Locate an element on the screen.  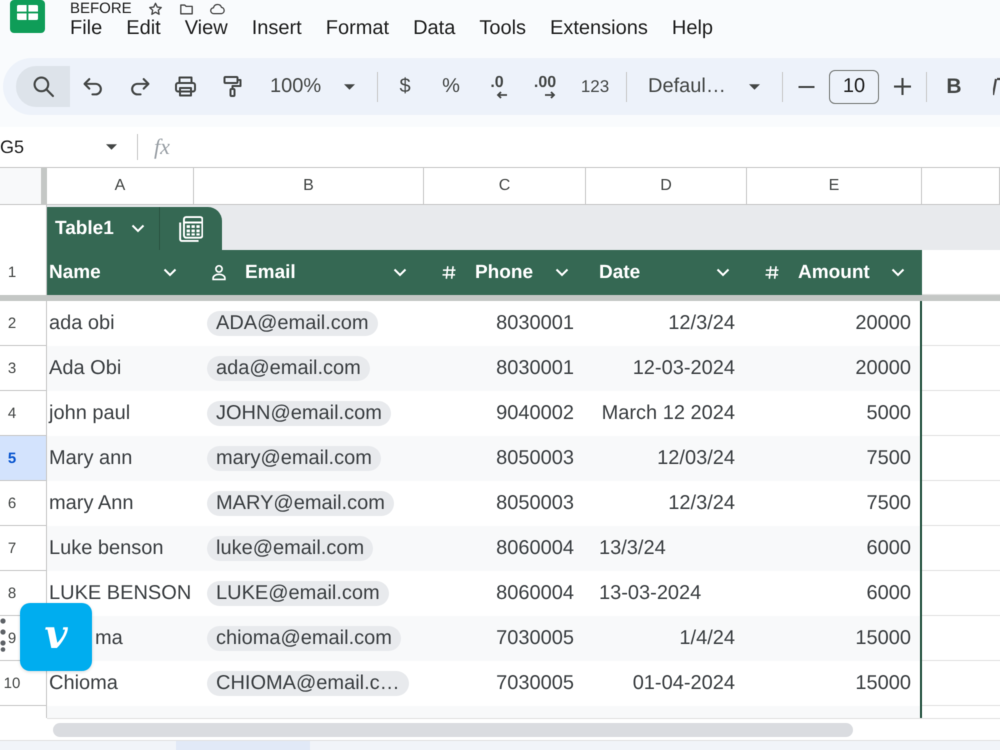
bold-button: B is located at coordinates (954, 86).